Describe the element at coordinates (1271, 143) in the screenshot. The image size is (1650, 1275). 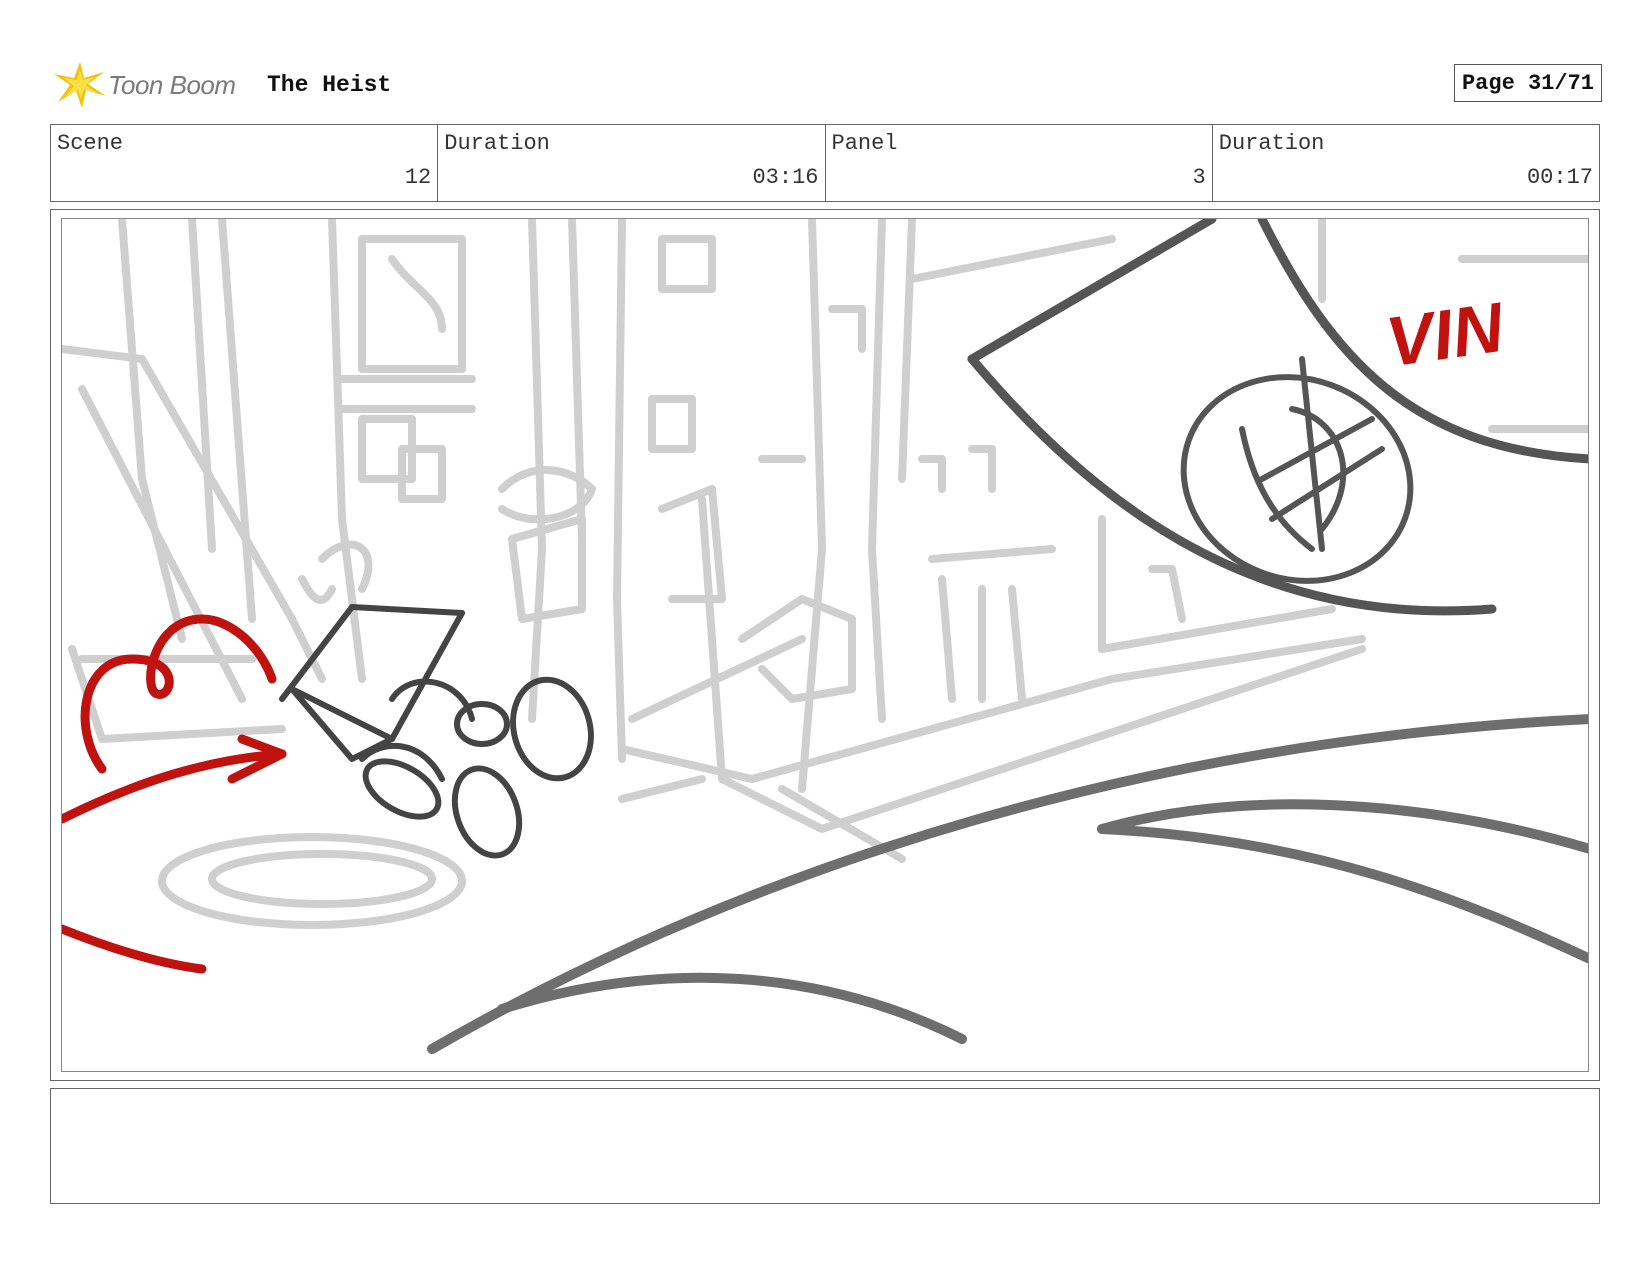
I see `panel-duration-label: Duration` at that location.